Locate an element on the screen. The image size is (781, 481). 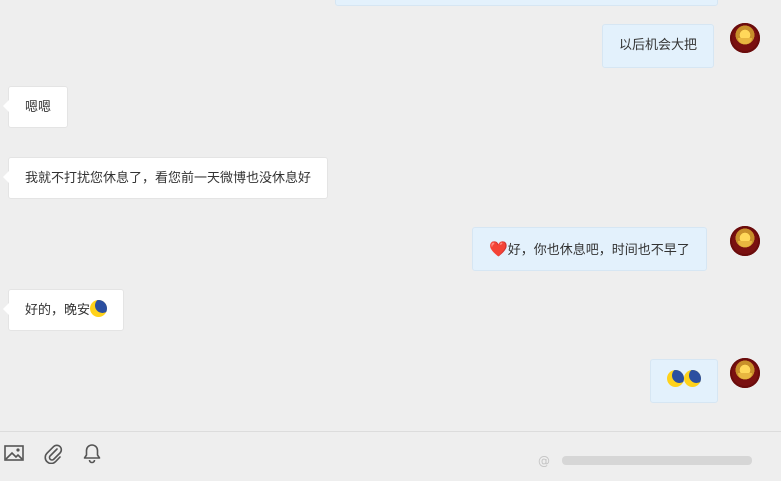
message-bubble-incoming: 我就不打扰您休息了，看您前一天微博也没休息好 is located at coordinates (165, 178).